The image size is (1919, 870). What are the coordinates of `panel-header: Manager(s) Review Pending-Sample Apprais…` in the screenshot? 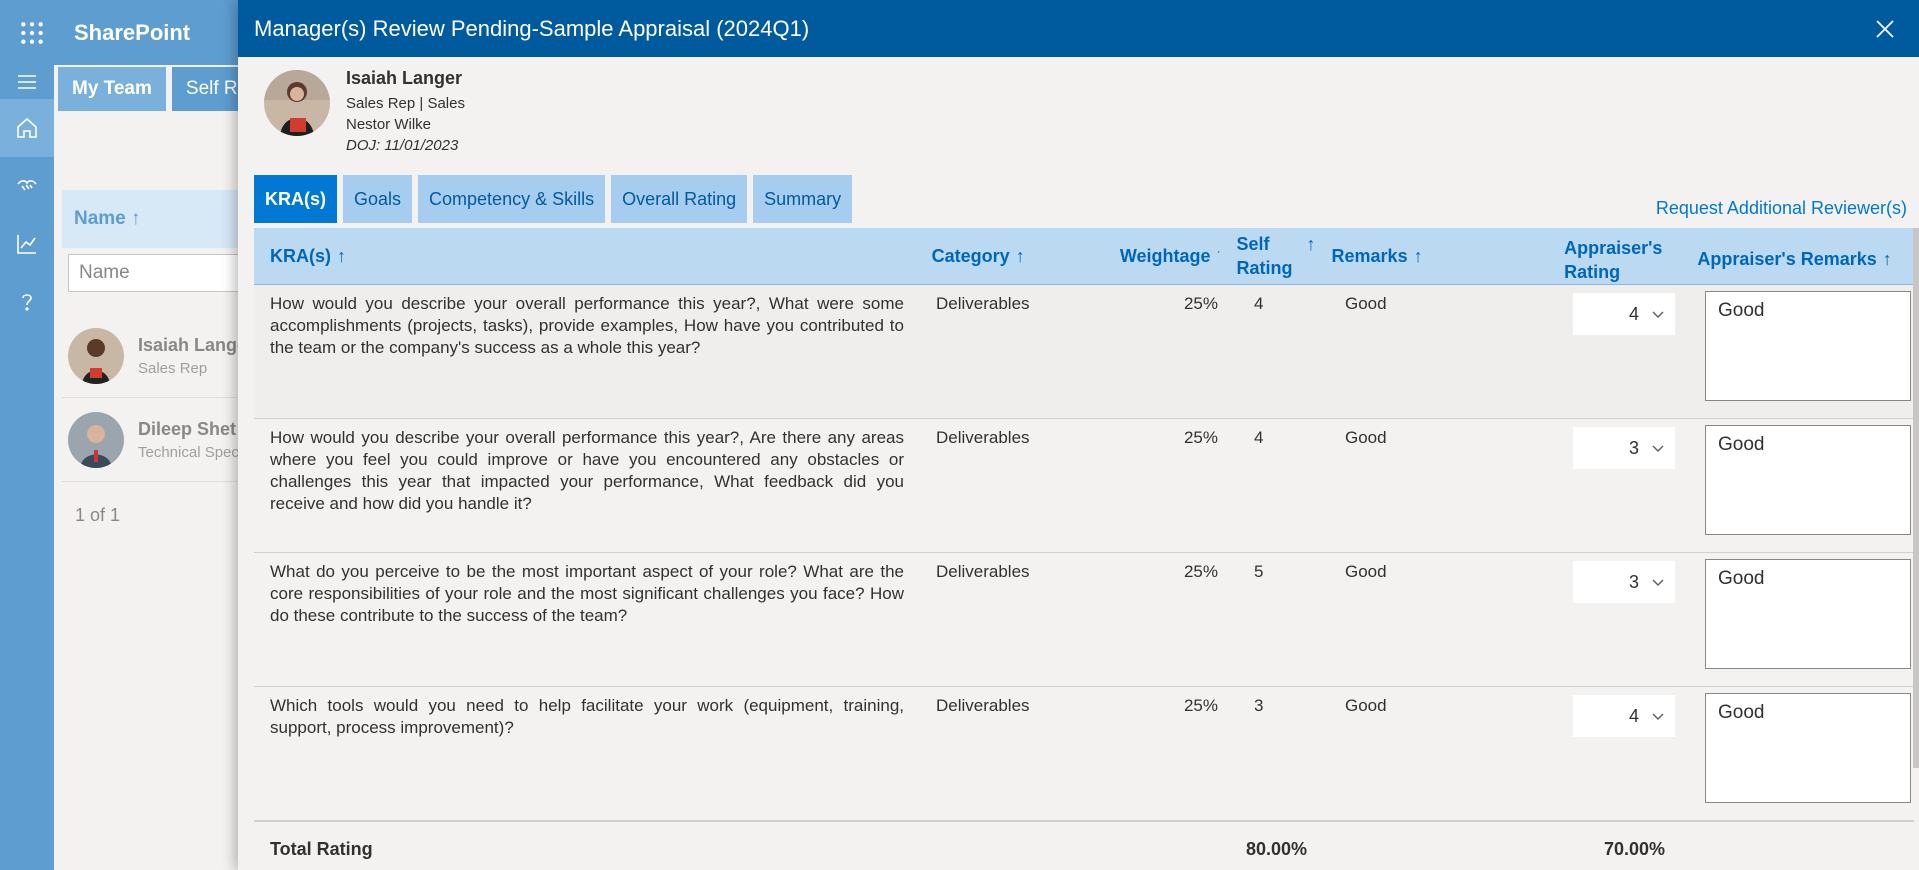 It's located at (1078, 28).